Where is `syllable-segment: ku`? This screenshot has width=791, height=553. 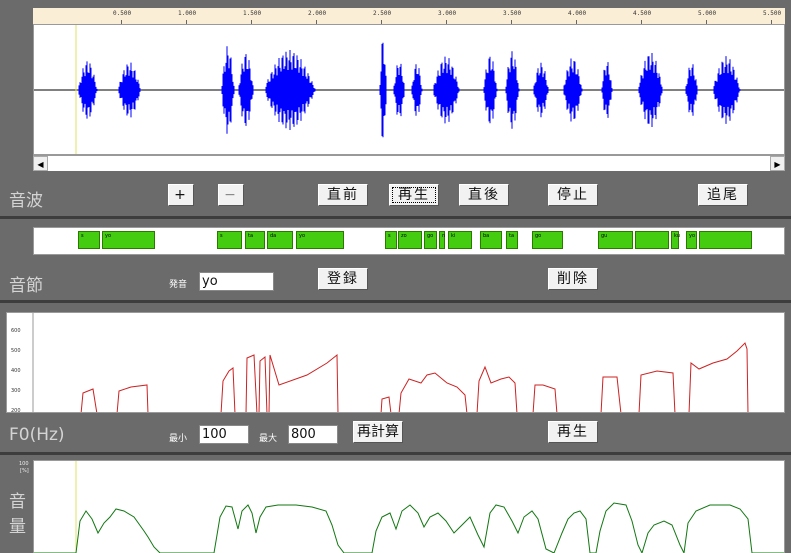
syllable-segment: ku is located at coordinates (675, 240).